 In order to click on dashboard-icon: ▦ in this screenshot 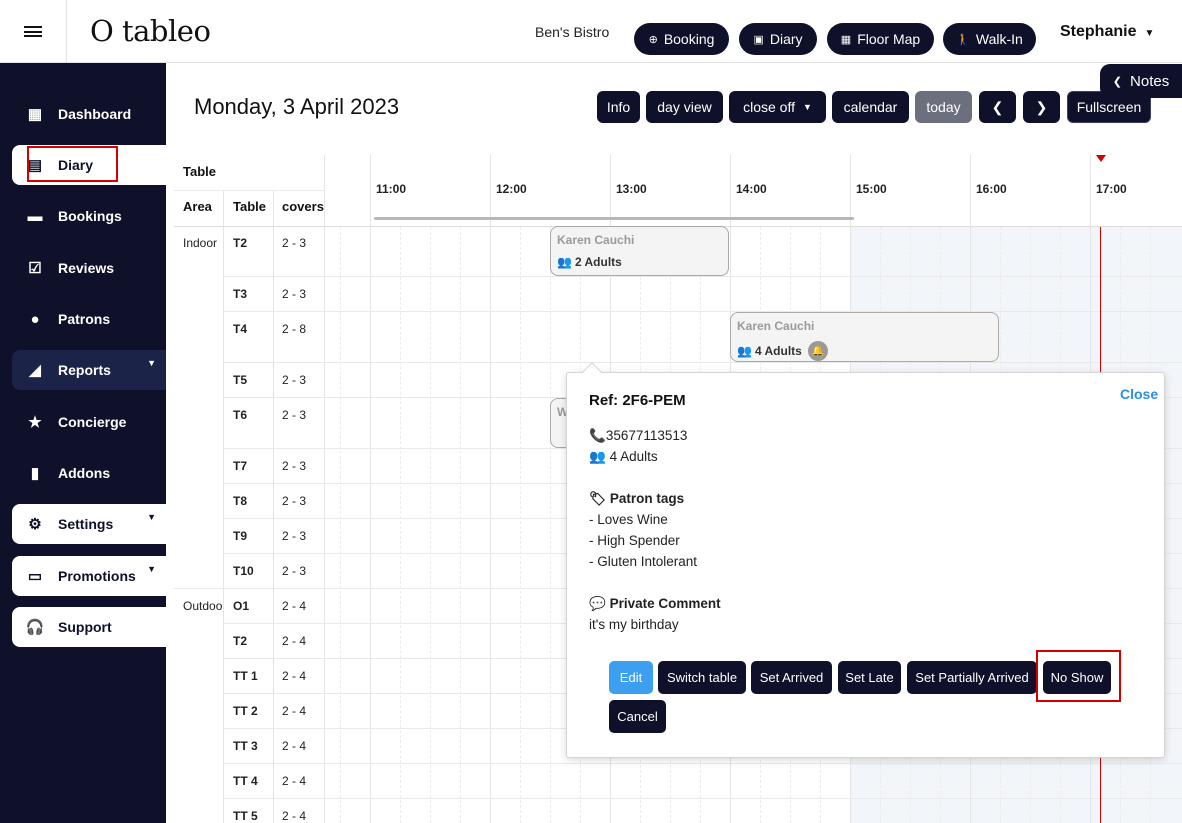, I will do `click(35, 114)`.